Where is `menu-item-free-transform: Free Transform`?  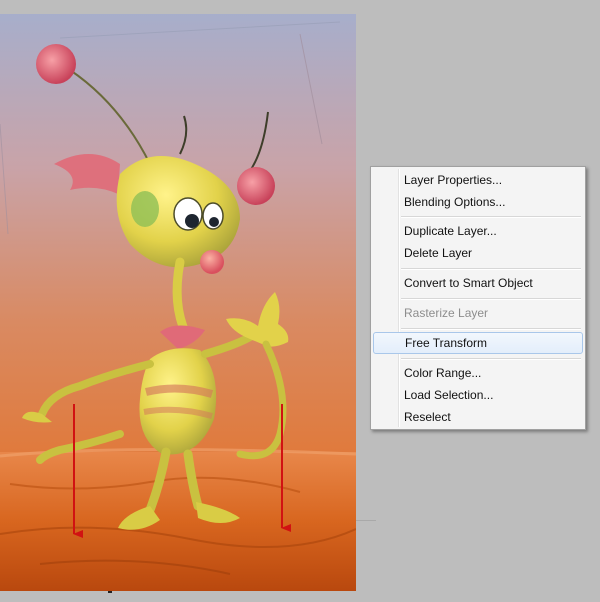
menu-item-free-transform: Free Transform is located at coordinates (478, 343).